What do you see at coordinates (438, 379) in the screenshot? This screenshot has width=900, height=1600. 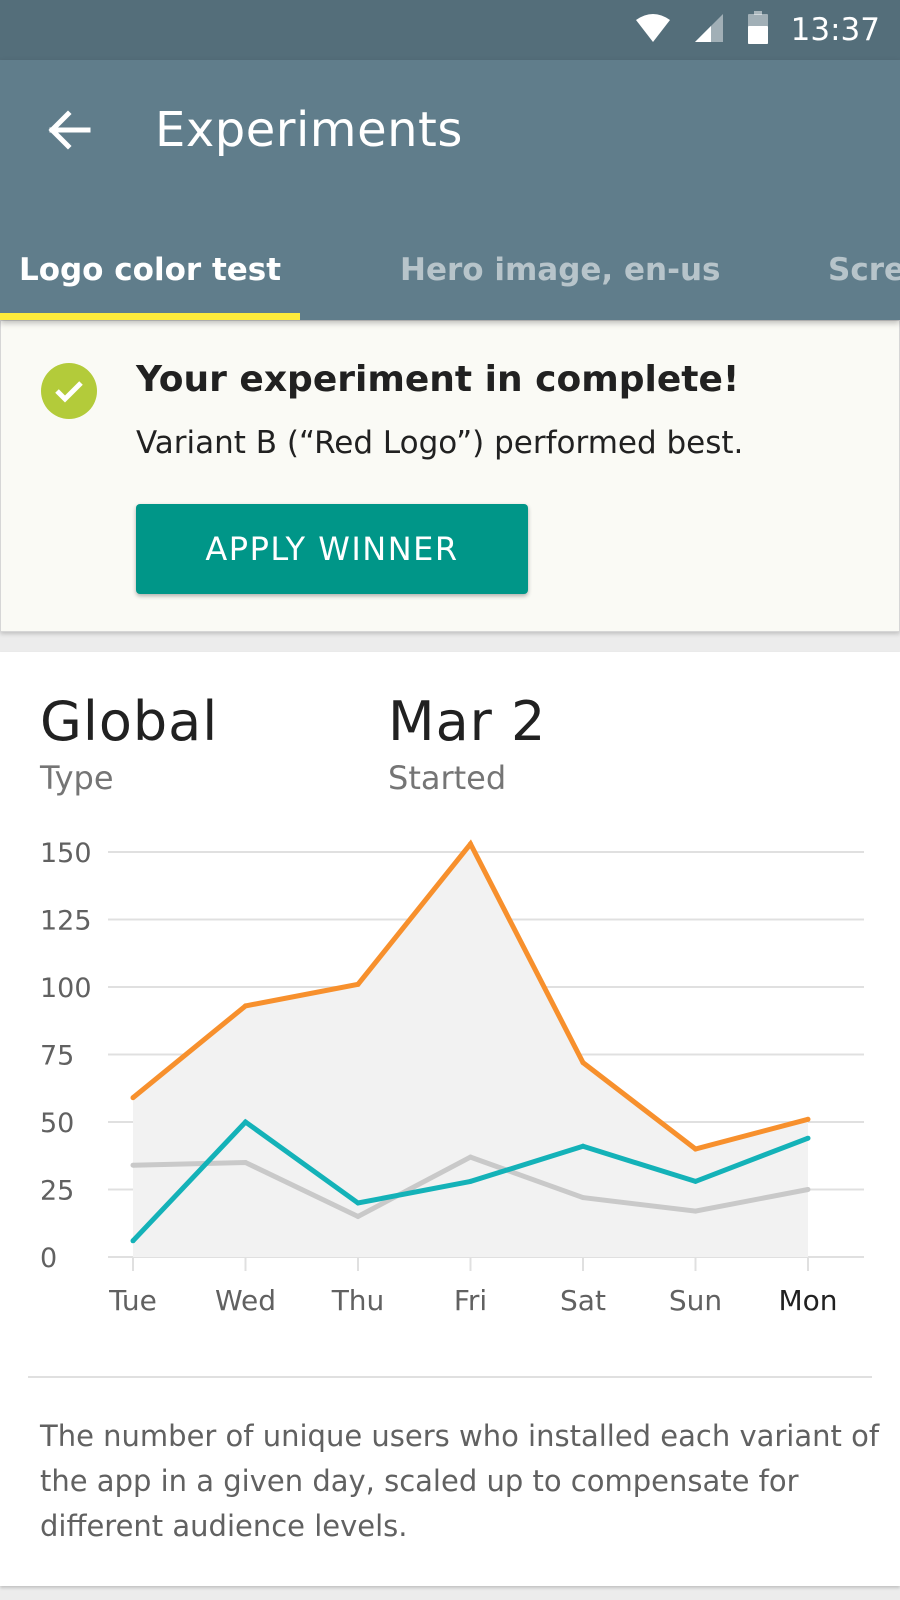 I see `notice-title: Your experiment in complete!` at bounding box center [438, 379].